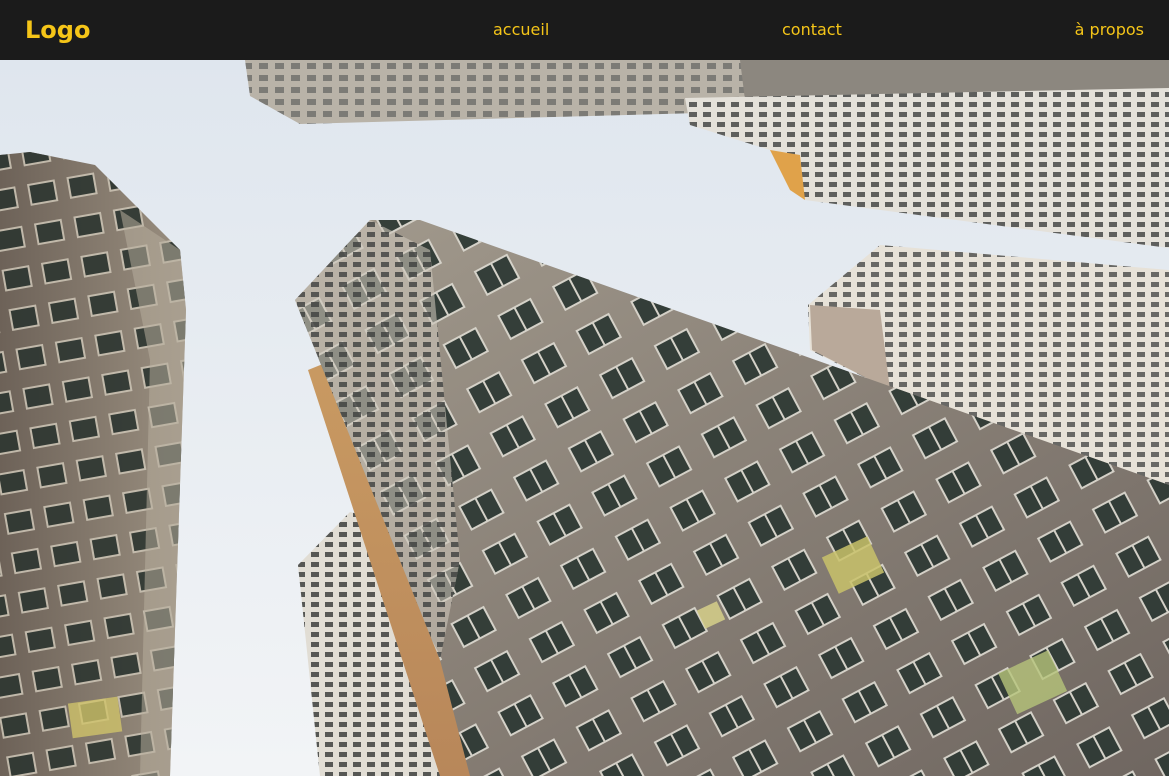 The height and width of the screenshot is (776, 1169). I want to click on logo: Logo, so click(57, 30).